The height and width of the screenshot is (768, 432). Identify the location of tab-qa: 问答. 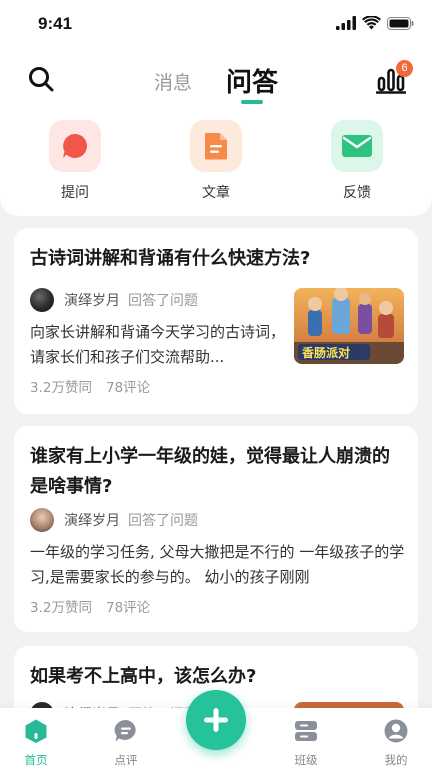
(252, 80).